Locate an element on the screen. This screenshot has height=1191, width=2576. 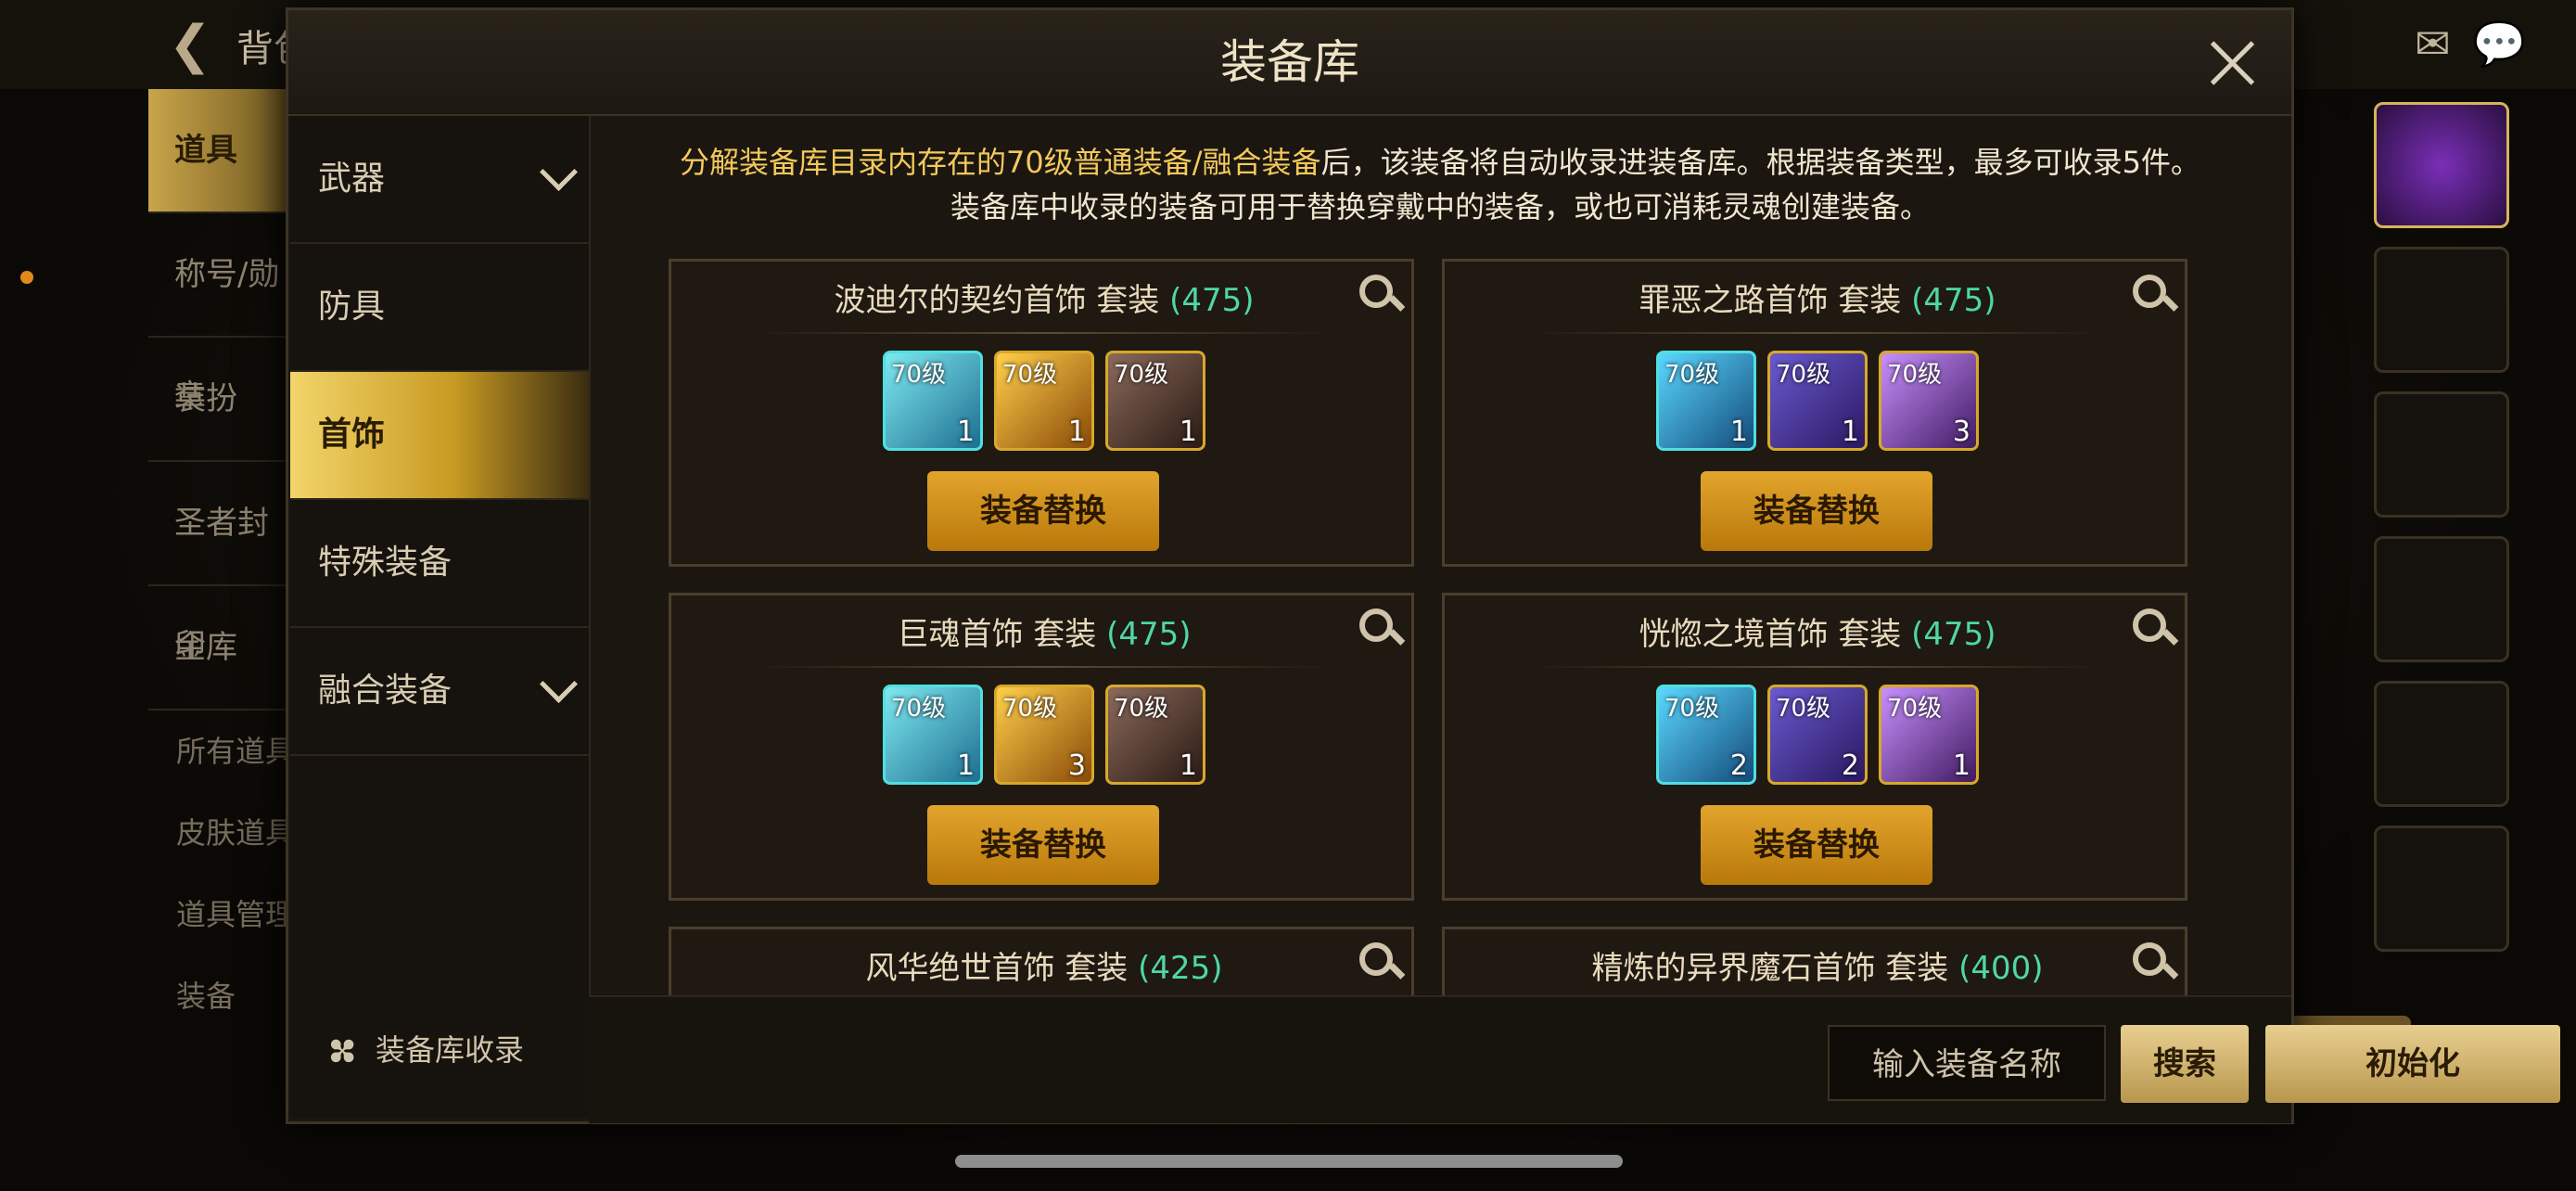
library-collection-button: ✤ 装备库收录 is located at coordinates (420, 1050).